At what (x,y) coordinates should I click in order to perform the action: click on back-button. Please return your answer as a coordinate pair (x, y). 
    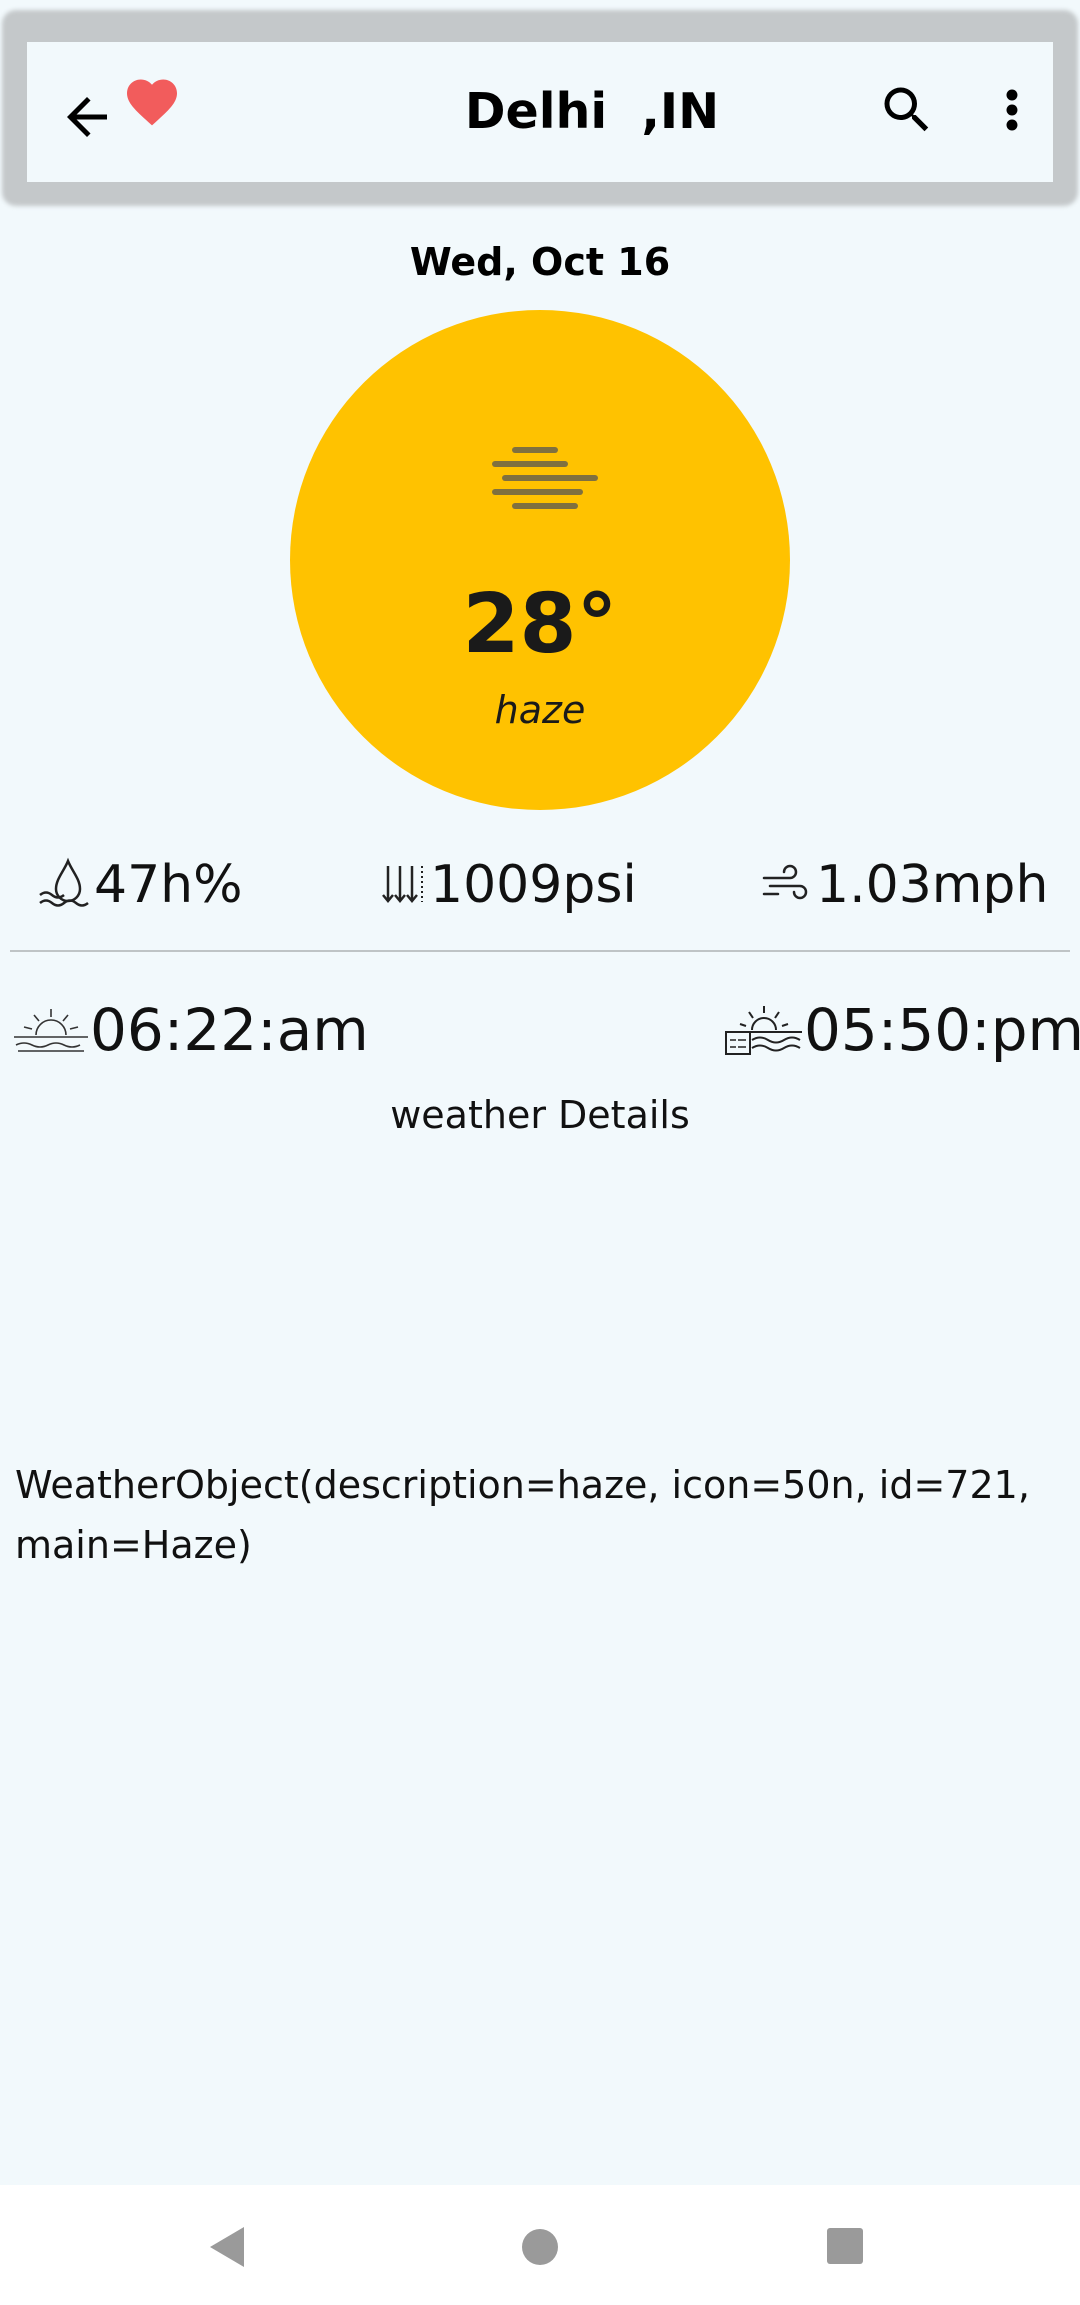
    Looking at the image, I should click on (87, 117).